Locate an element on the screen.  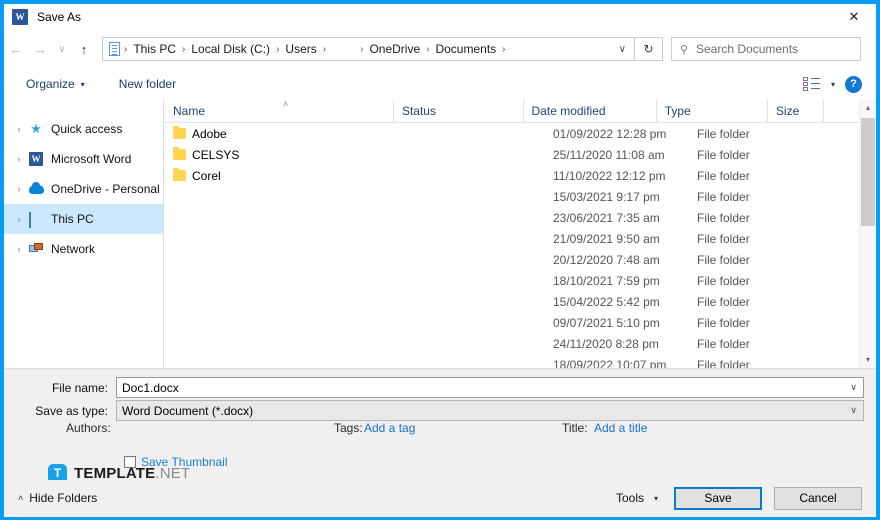
cell-date-modified: 18/10/2021 7:59 pm is located at coordinates (606, 280).